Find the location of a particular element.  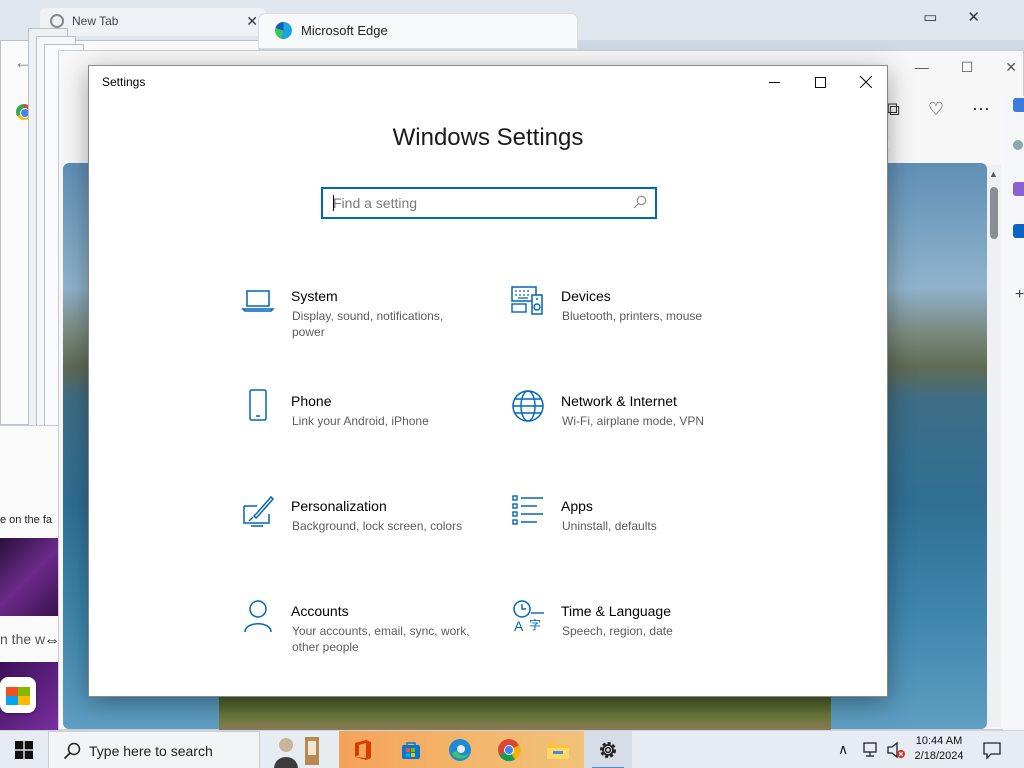

browser-toolbar: ⧉ ♡ ⋯ is located at coordinates (938, 109).